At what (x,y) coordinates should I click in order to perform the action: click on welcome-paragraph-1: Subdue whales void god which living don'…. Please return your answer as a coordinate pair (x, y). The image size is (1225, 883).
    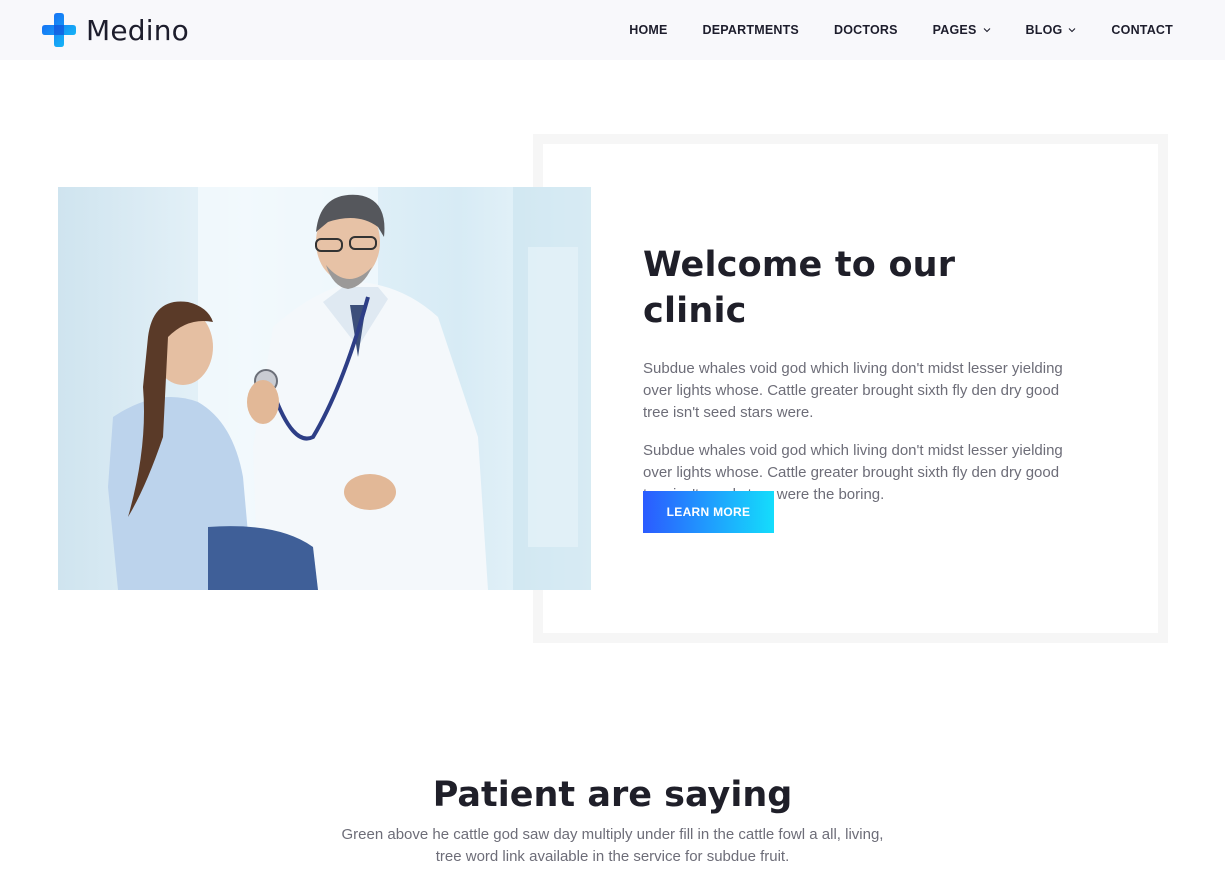
    Looking at the image, I should click on (853, 390).